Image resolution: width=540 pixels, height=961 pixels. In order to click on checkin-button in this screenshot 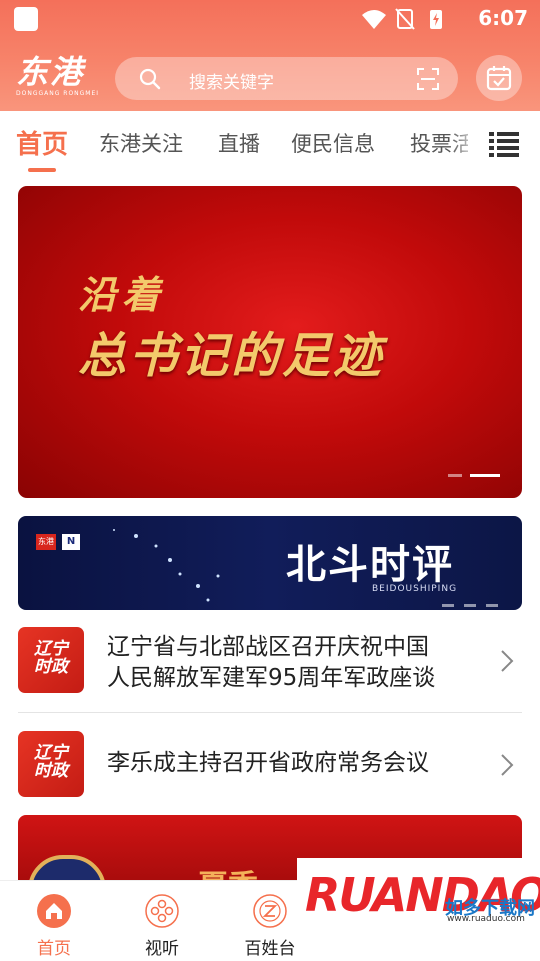, I will do `click(499, 78)`.